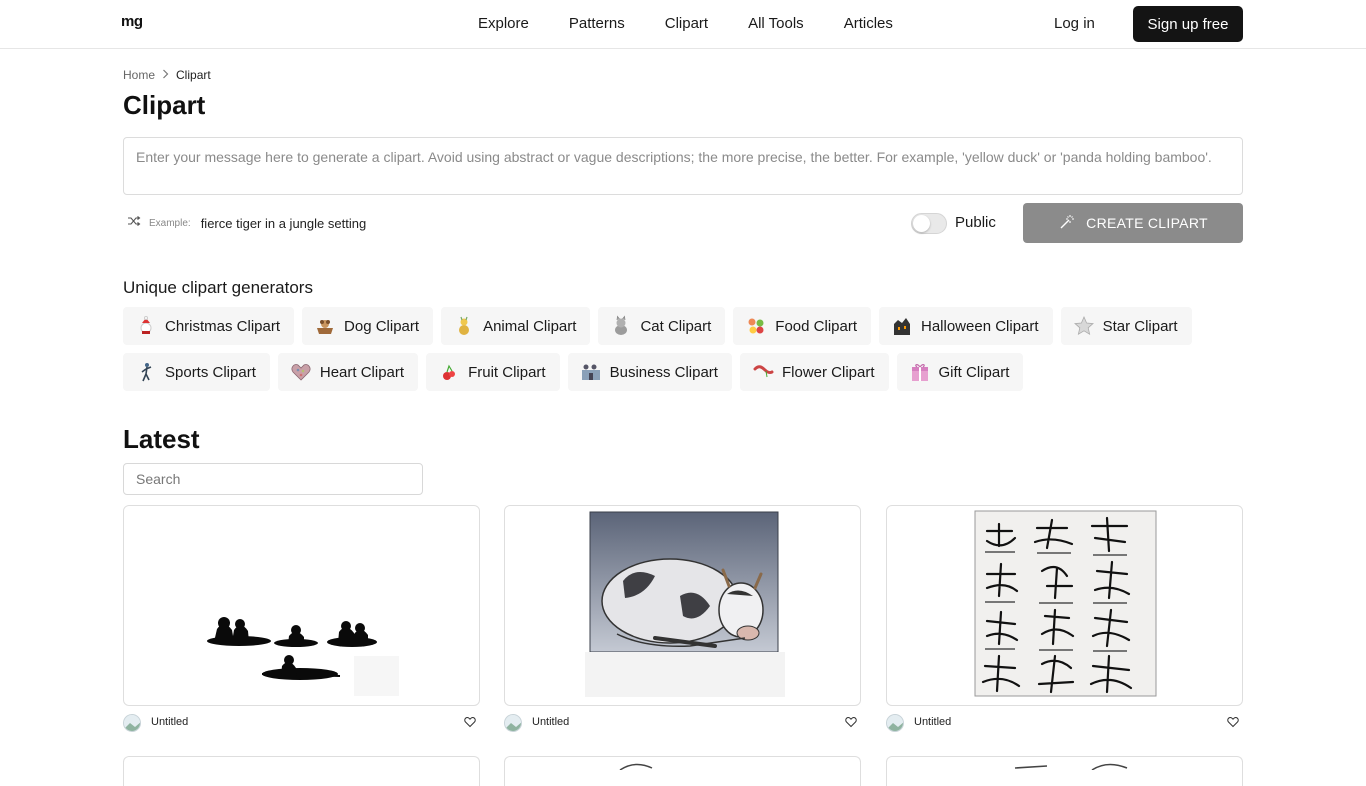 The width and height of the screenshot is (1366, 786). I want to click on logo: mg, so click(132, 21).